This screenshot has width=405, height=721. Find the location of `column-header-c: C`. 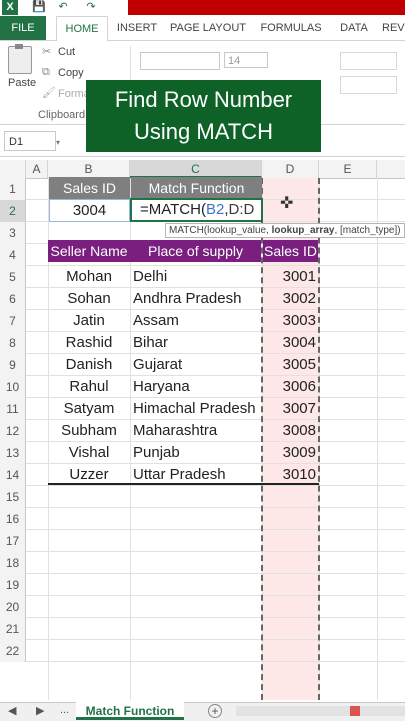

column-header-c: C is located at coordinates (196, 169).